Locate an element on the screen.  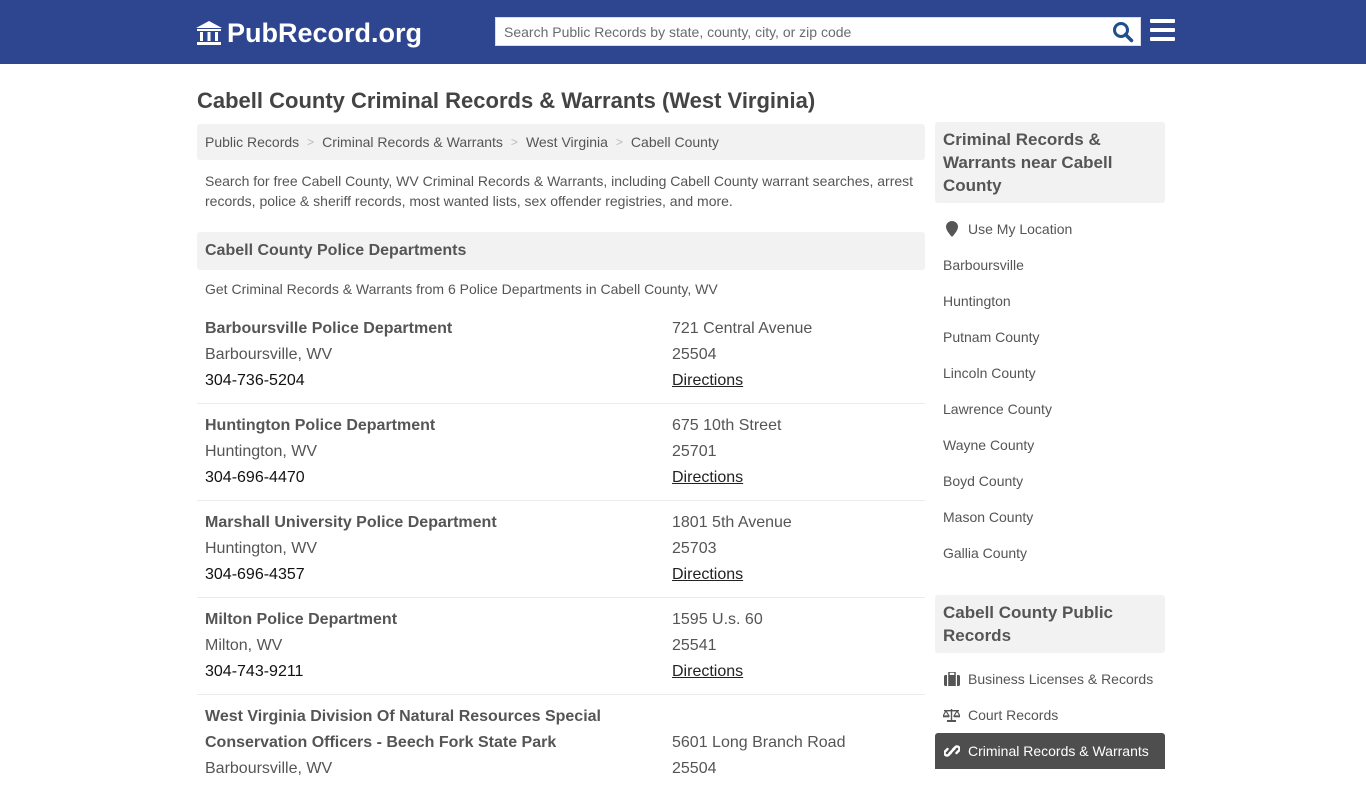
department-name: Huntington Police Department is located at coordinates (438, 426).